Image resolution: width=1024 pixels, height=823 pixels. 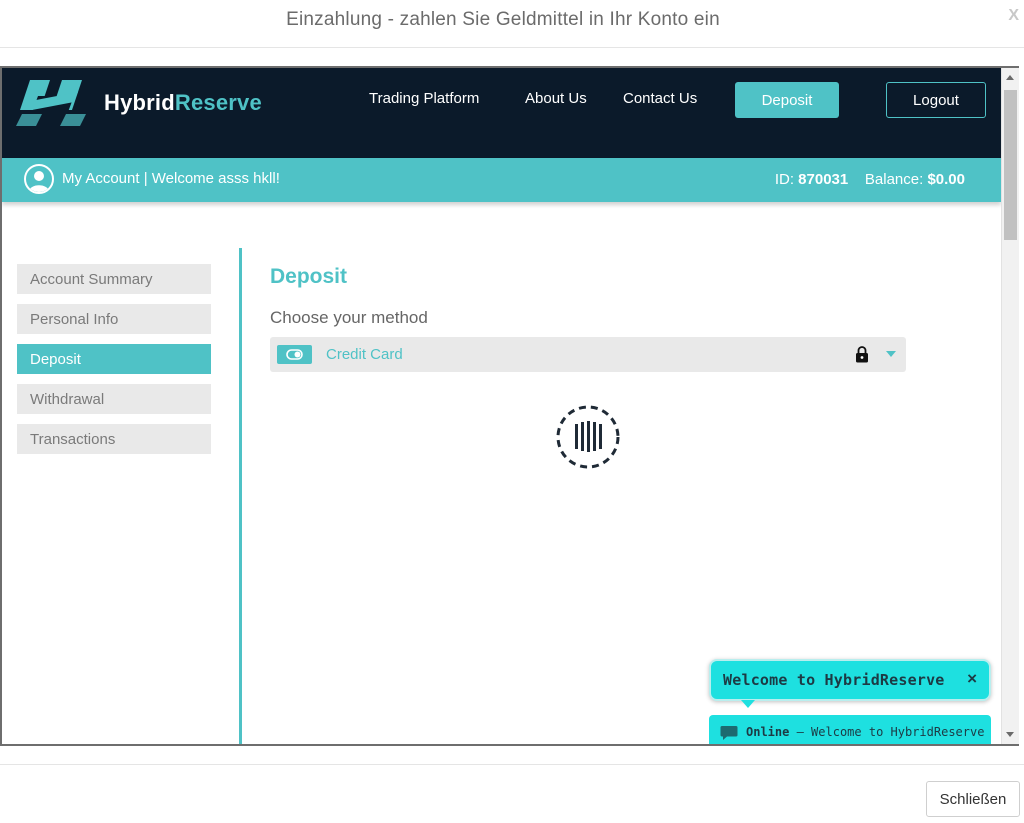 What do you see at coordinates (294, 354) in the screenshot?
I see `card-toggle-icon` at bounding box center [294, 354].